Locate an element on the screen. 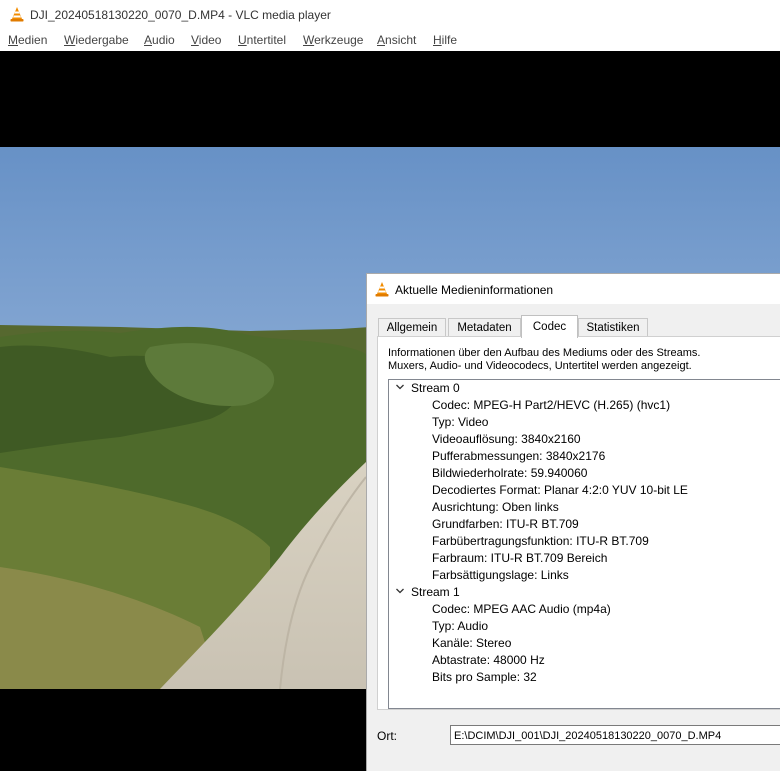  menu-audio: Audio is located at coordinates (159, 40).